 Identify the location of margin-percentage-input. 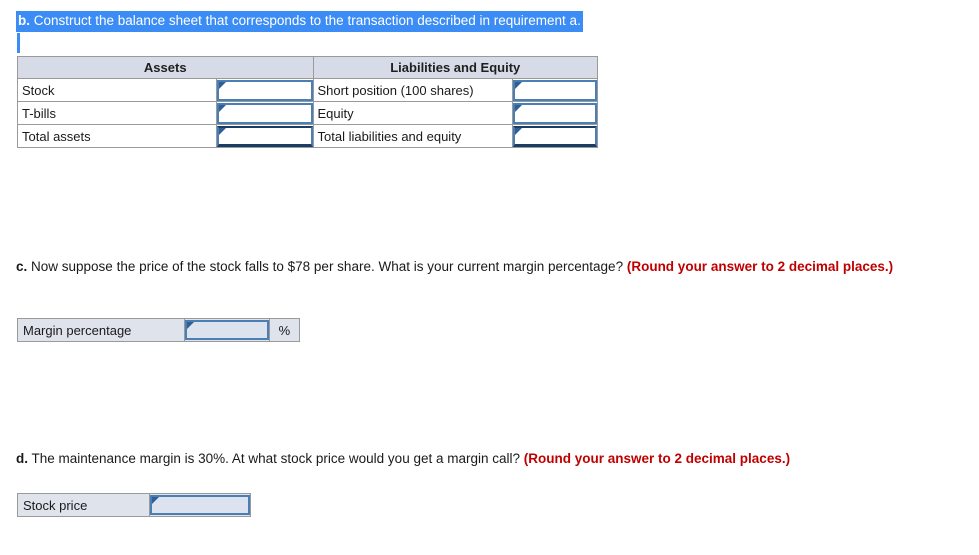
(226, 330).